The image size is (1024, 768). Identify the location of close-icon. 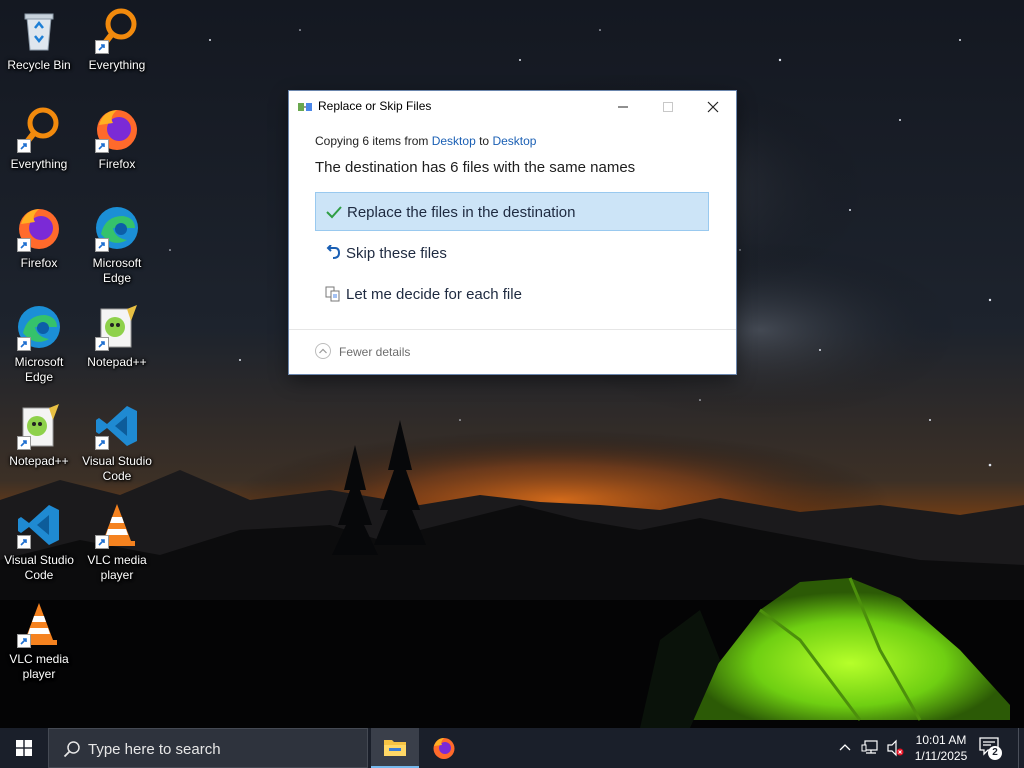
(713, 107).